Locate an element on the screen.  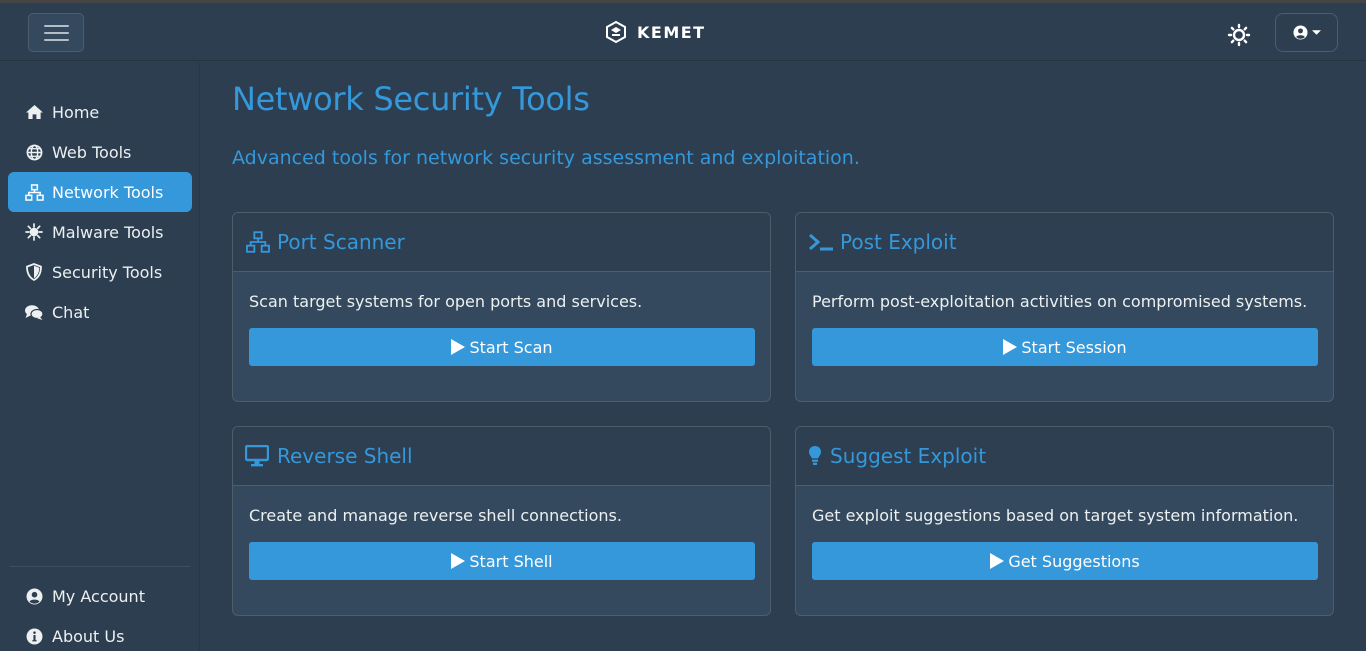
sidebar-item-label: Home is located at coordinates (76, 112).